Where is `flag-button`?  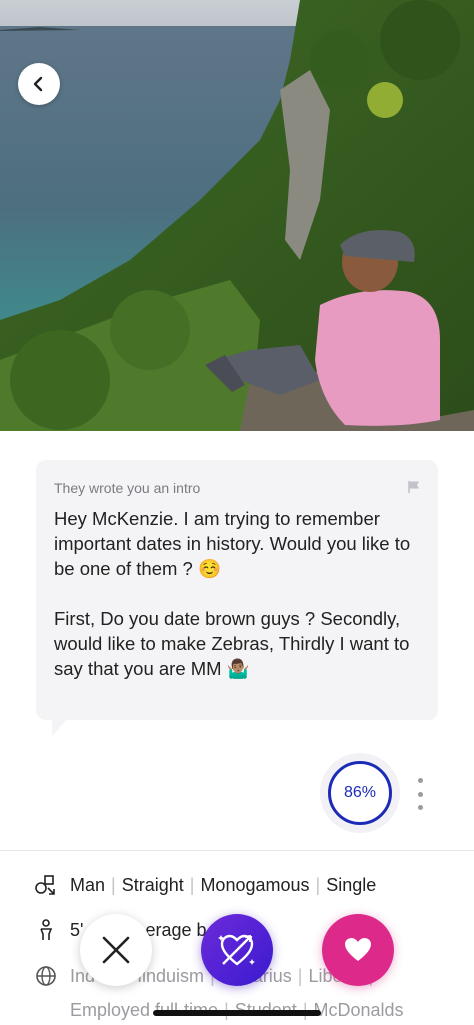
flag-button is located at coordinates (414, 489).